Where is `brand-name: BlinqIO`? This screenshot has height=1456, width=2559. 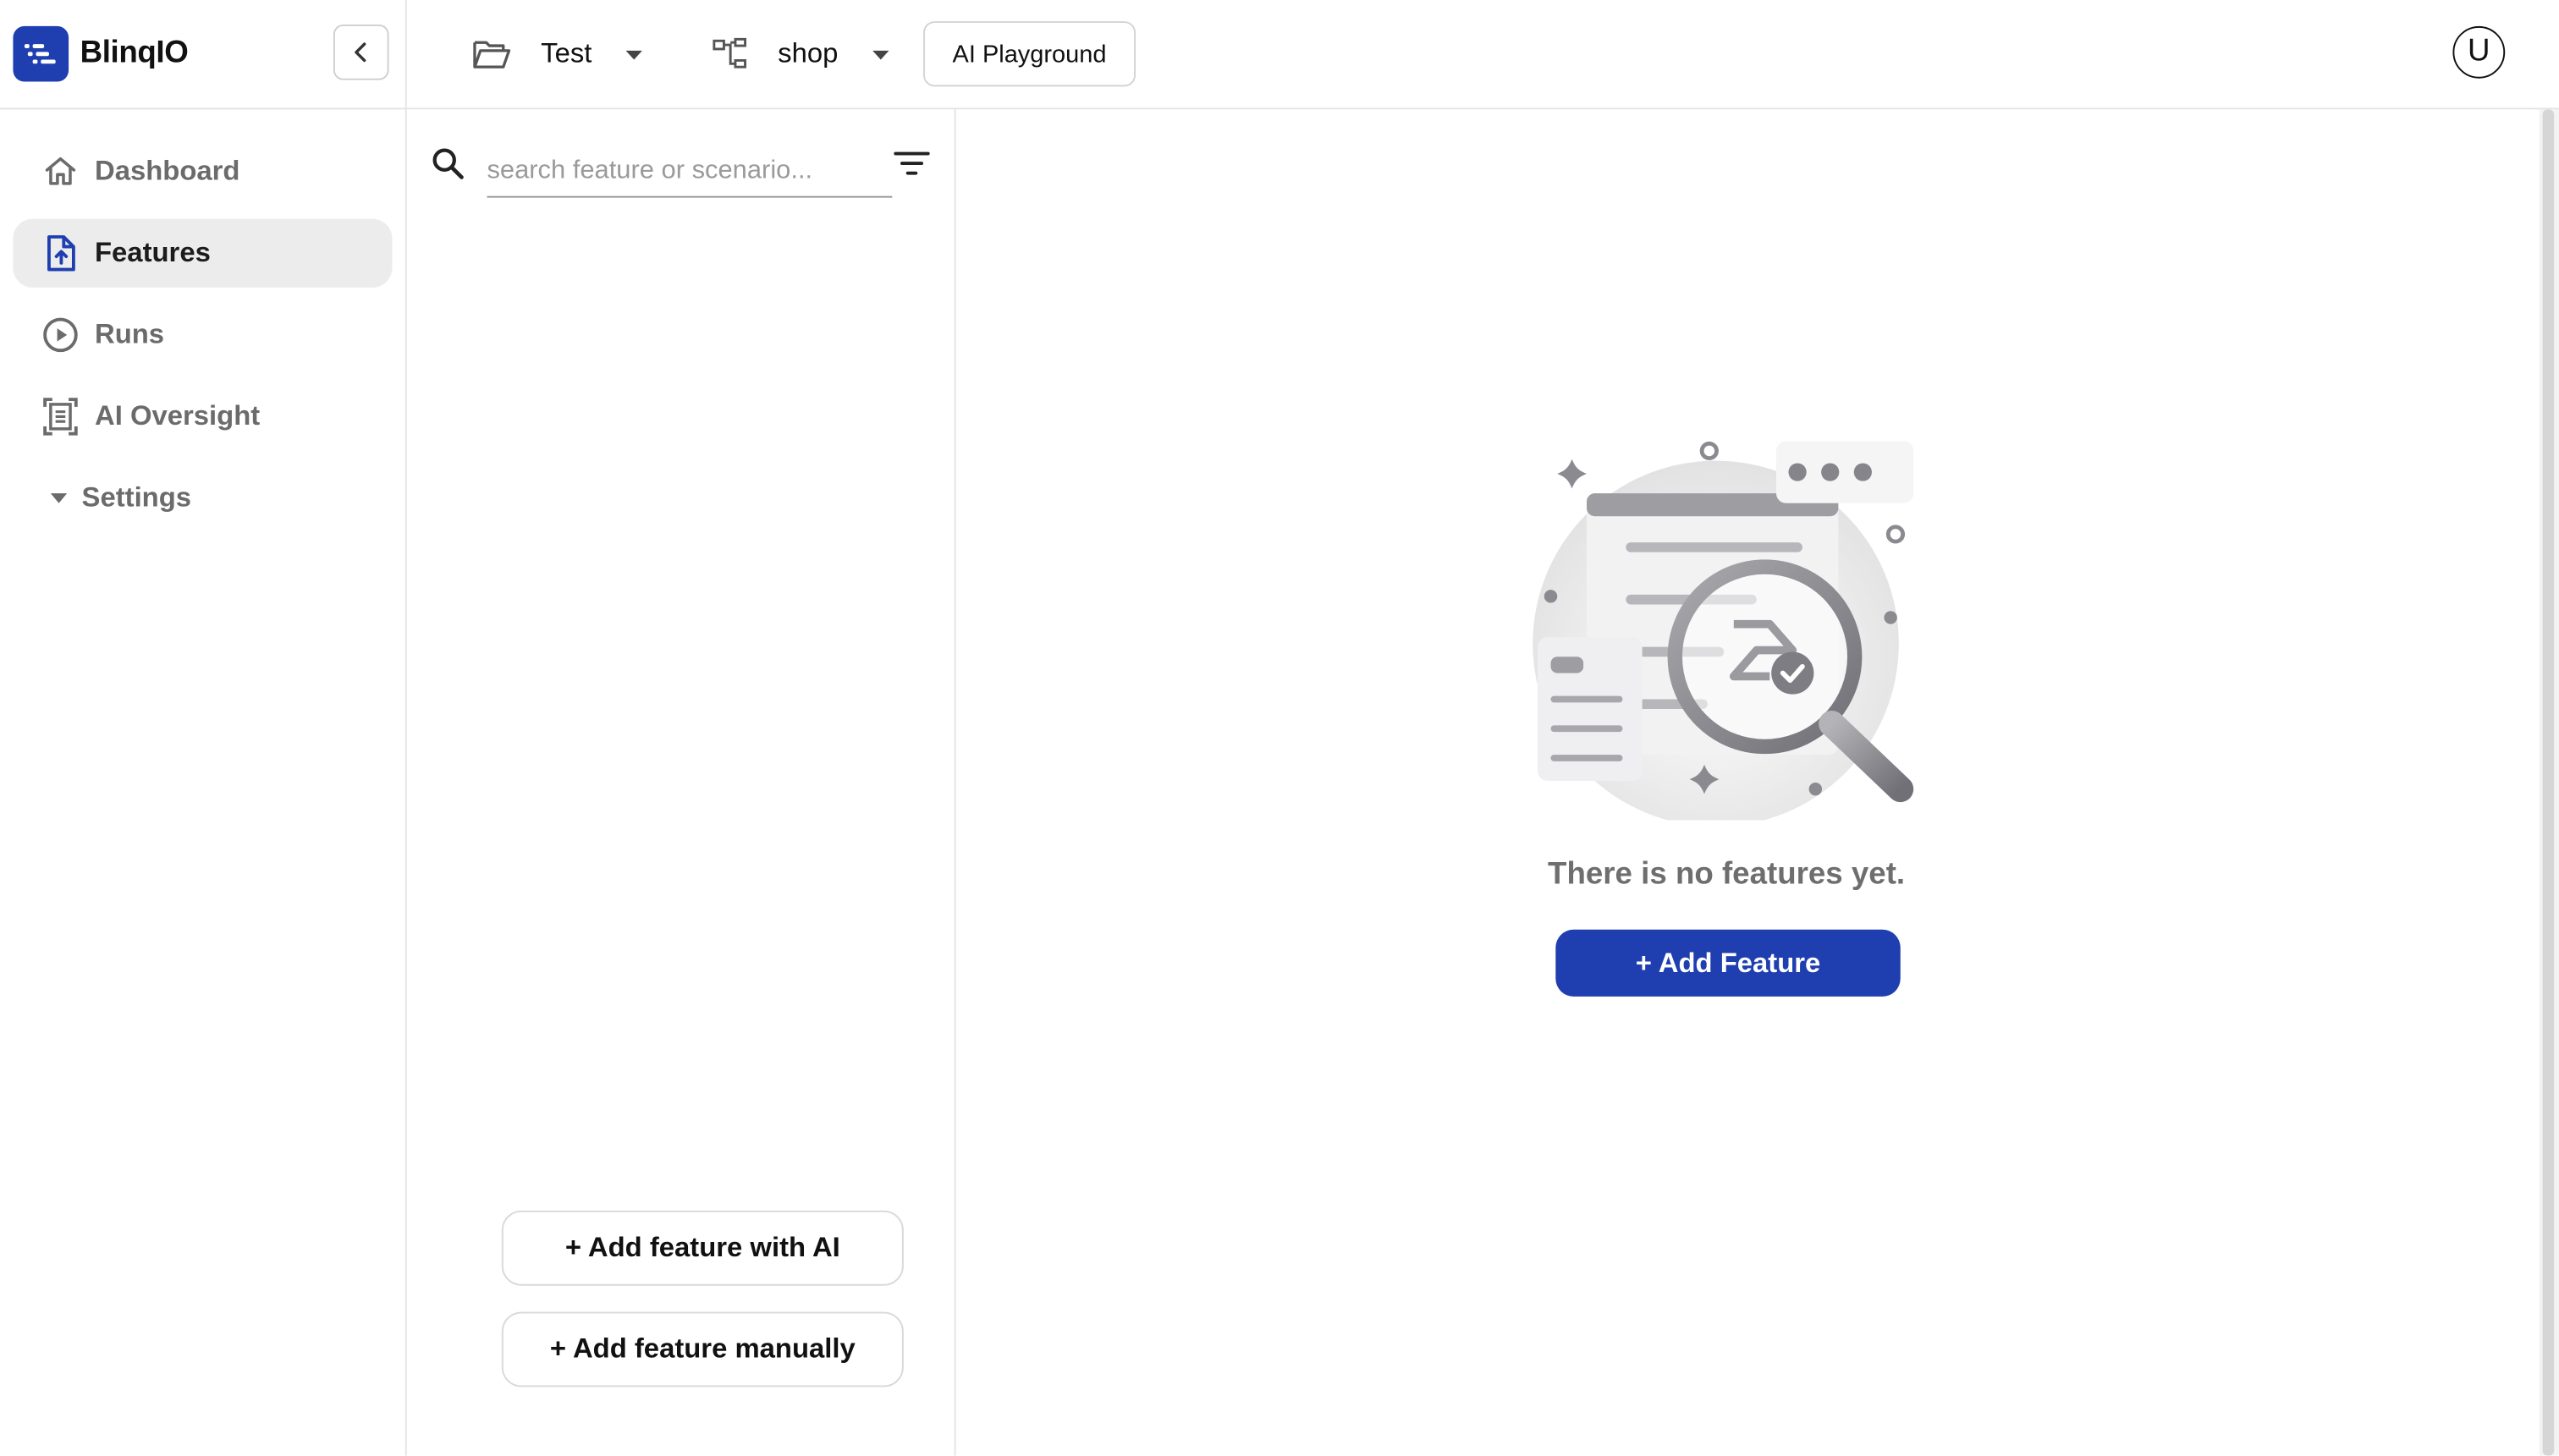
brand-name: BlinqIO is located at coordinates (134, 53).